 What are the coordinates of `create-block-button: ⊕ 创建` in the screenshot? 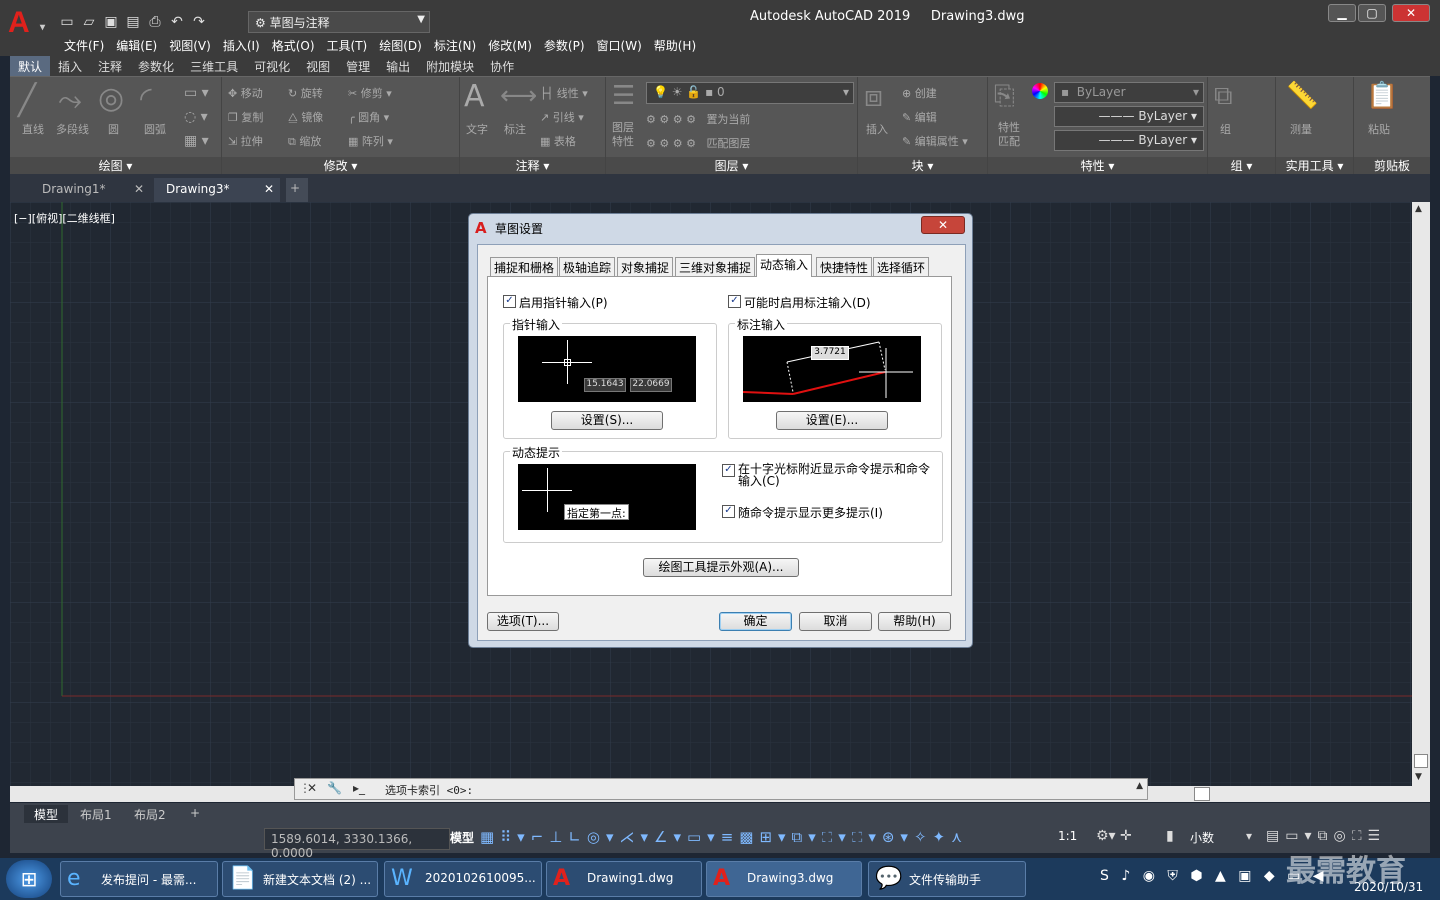 It's located at (919, 93).